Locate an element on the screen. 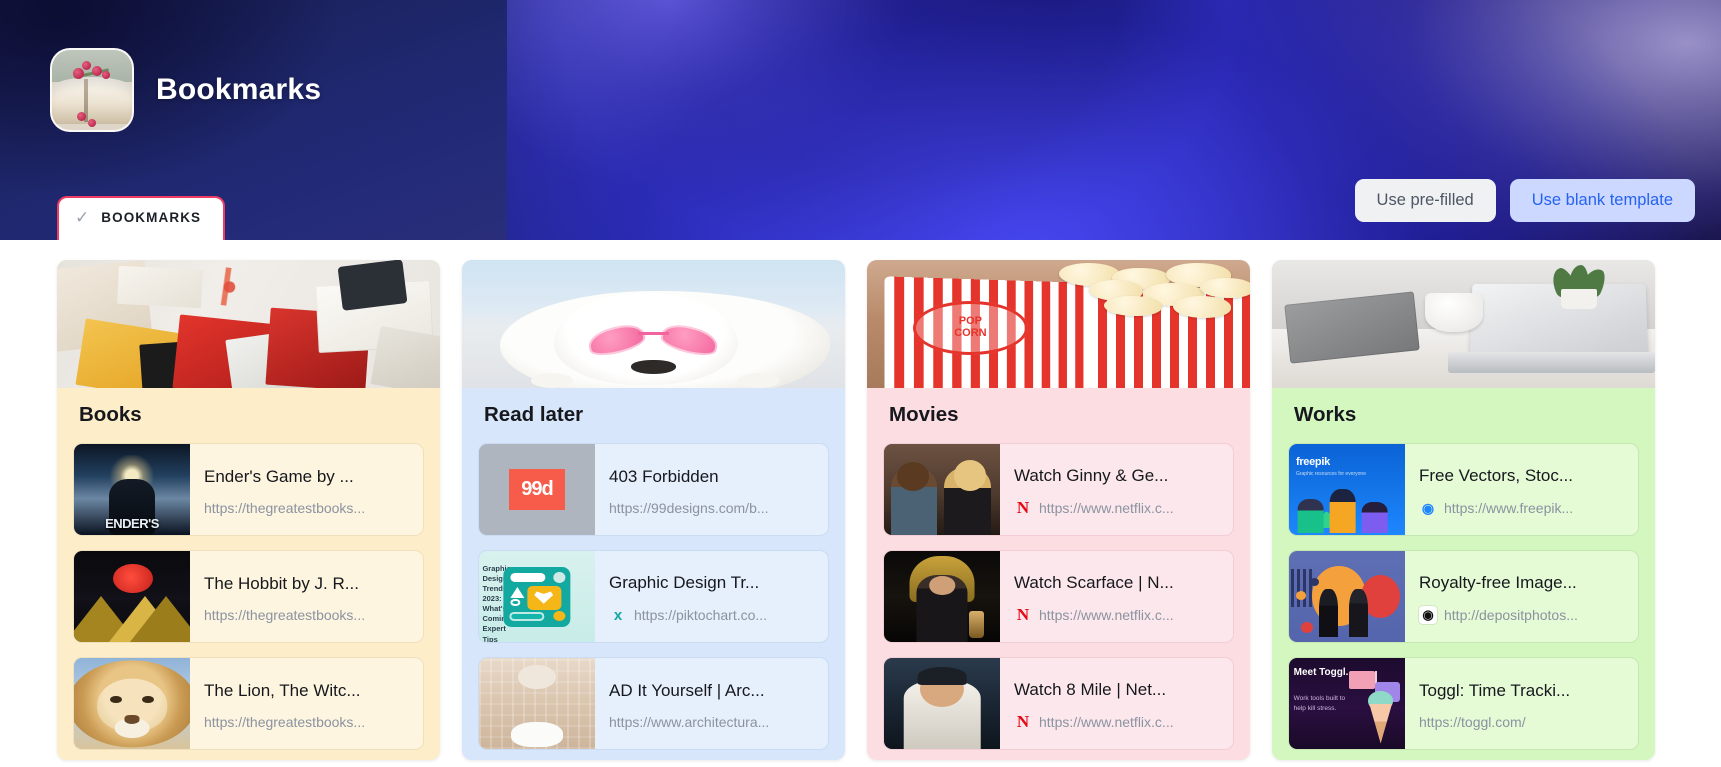 This screenshot has width=1721, height=767. thumbnail-99designs: 99d is located at coordinates (537, 489).